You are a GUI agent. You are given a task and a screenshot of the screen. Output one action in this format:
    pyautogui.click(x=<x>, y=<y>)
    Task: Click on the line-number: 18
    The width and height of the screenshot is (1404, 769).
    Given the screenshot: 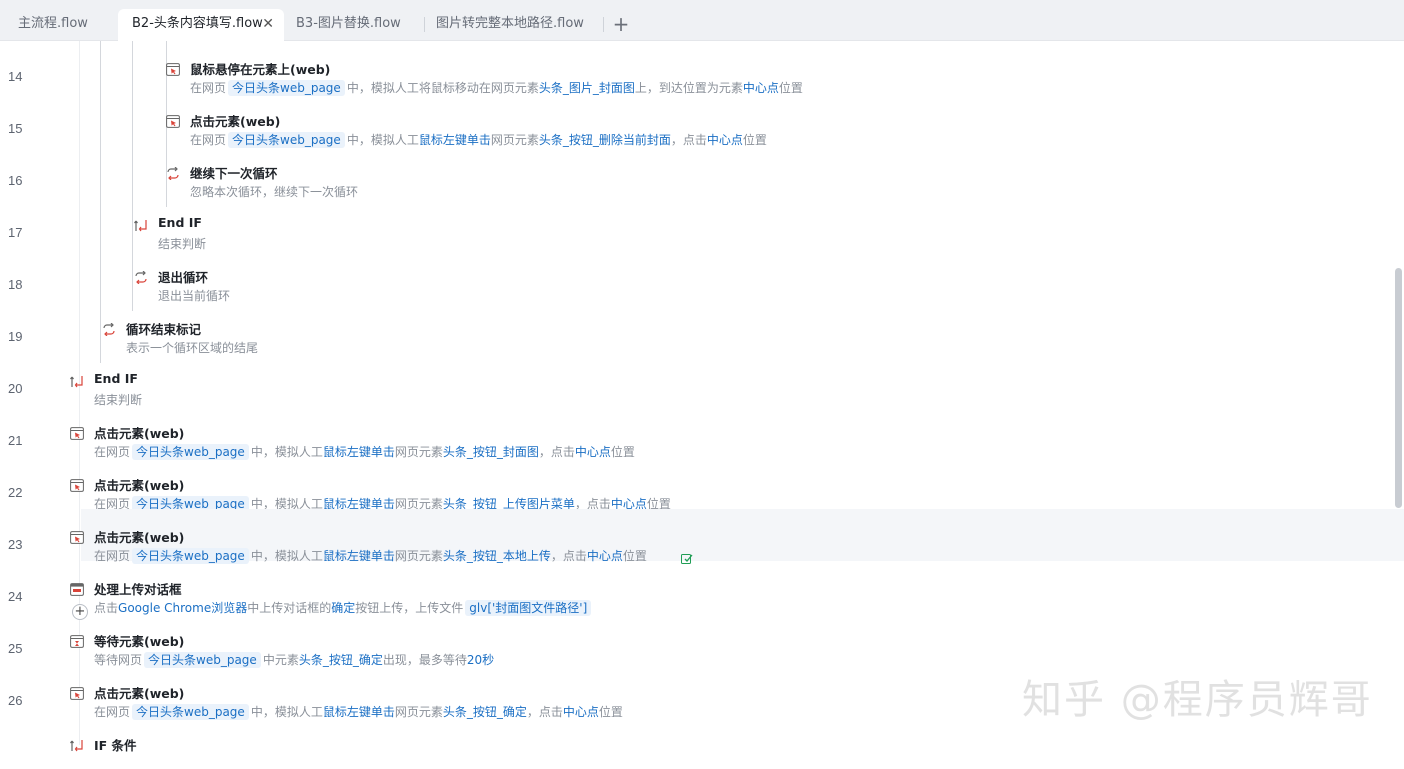 What is the action you would take?
    pyautogui.click(x=15, y=284)
    